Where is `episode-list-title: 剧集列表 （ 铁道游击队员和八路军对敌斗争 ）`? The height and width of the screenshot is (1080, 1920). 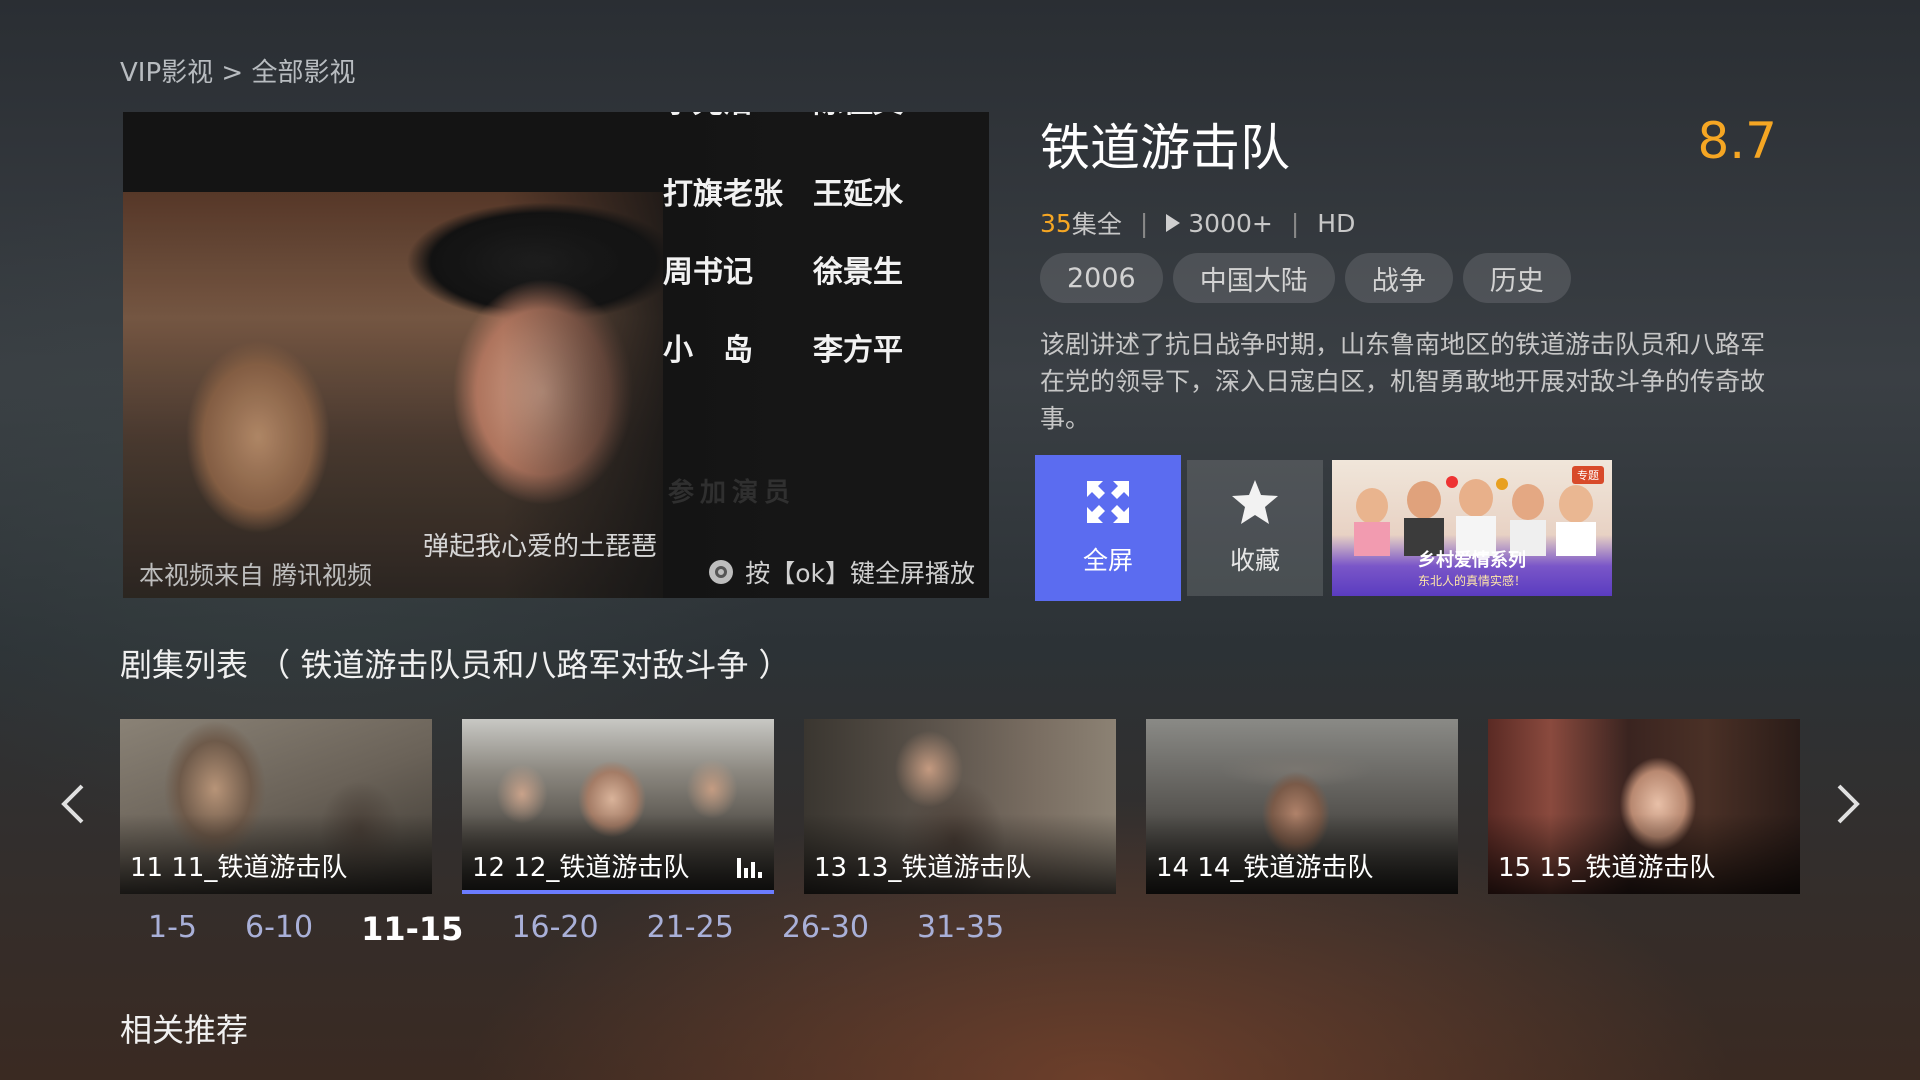
episode-list-title: 剧集列表 （ 铁道游击队员和八路军对敌斗争 ） is located at coordinates (455, 665).